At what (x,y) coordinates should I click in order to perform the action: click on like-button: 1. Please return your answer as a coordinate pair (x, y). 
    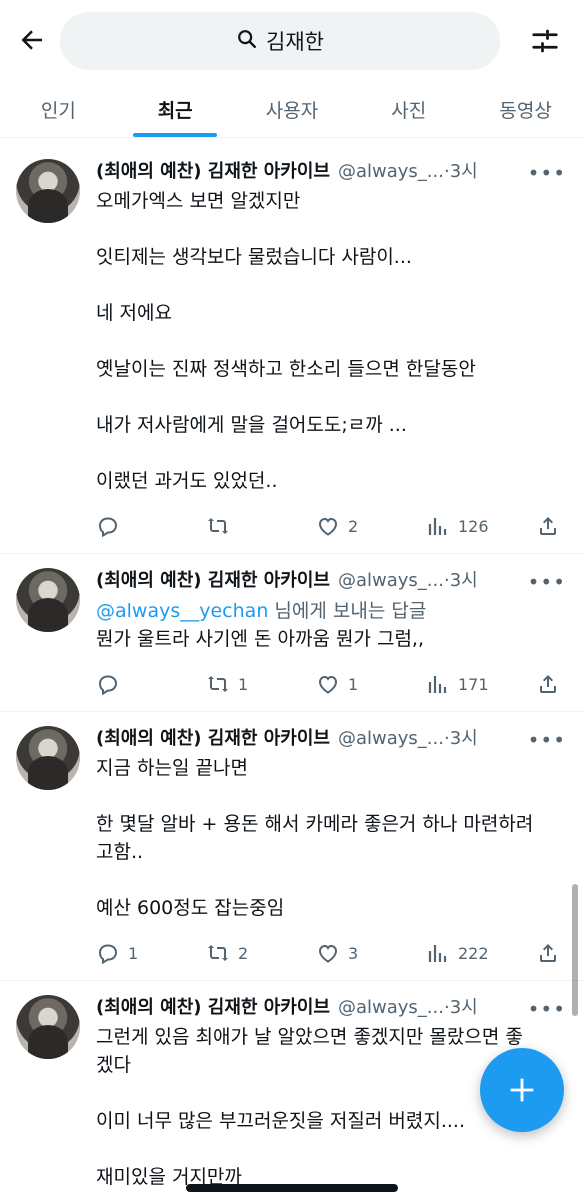
    Looking at the image, I should click on (351, 684).